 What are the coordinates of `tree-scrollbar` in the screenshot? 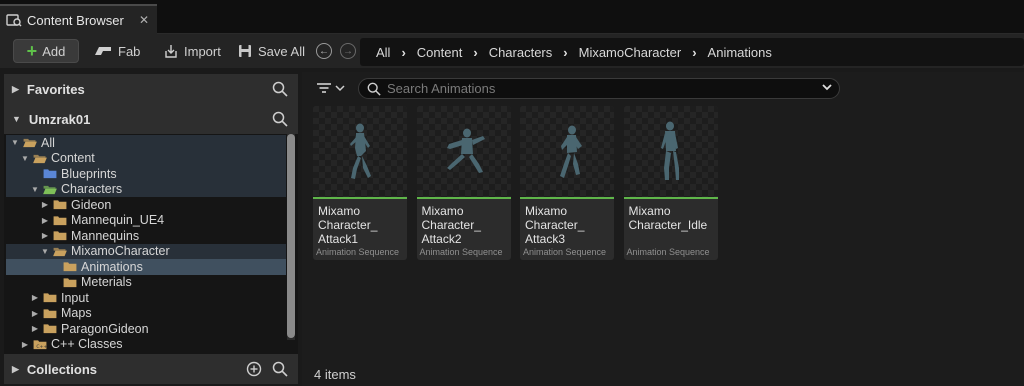 It's located at (291, 237).